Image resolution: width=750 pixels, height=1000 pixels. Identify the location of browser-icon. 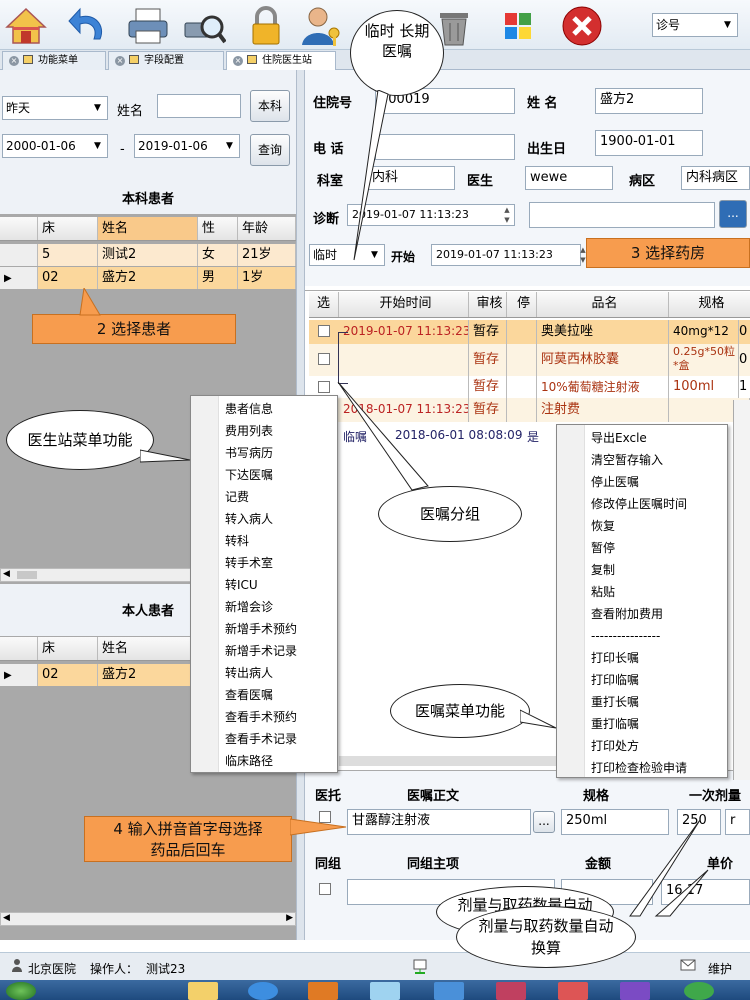
(263, 991).